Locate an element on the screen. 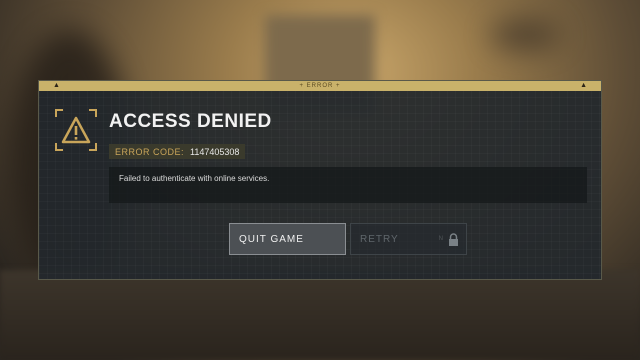 This screenshot has width=640, height=360. dialog-title: ACCESS DENIED is located at coordinates (190, 121).